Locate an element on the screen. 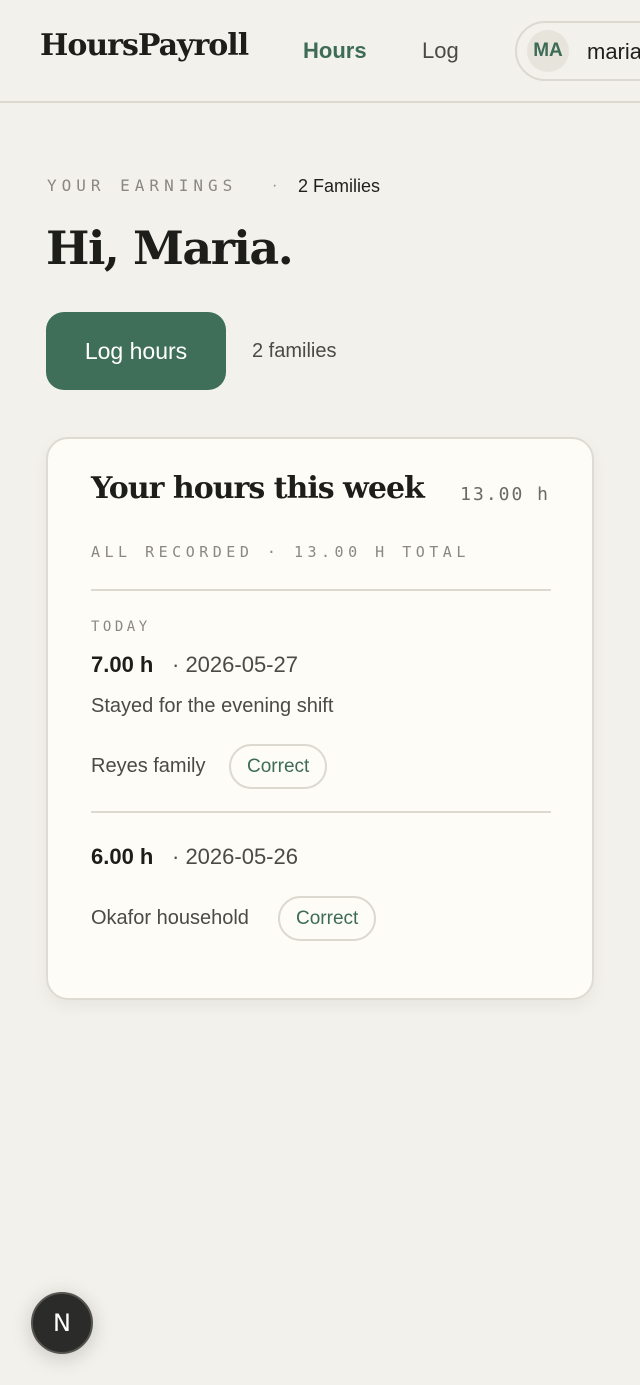  user-menu: MA maria is located at coordinates (577, 51).